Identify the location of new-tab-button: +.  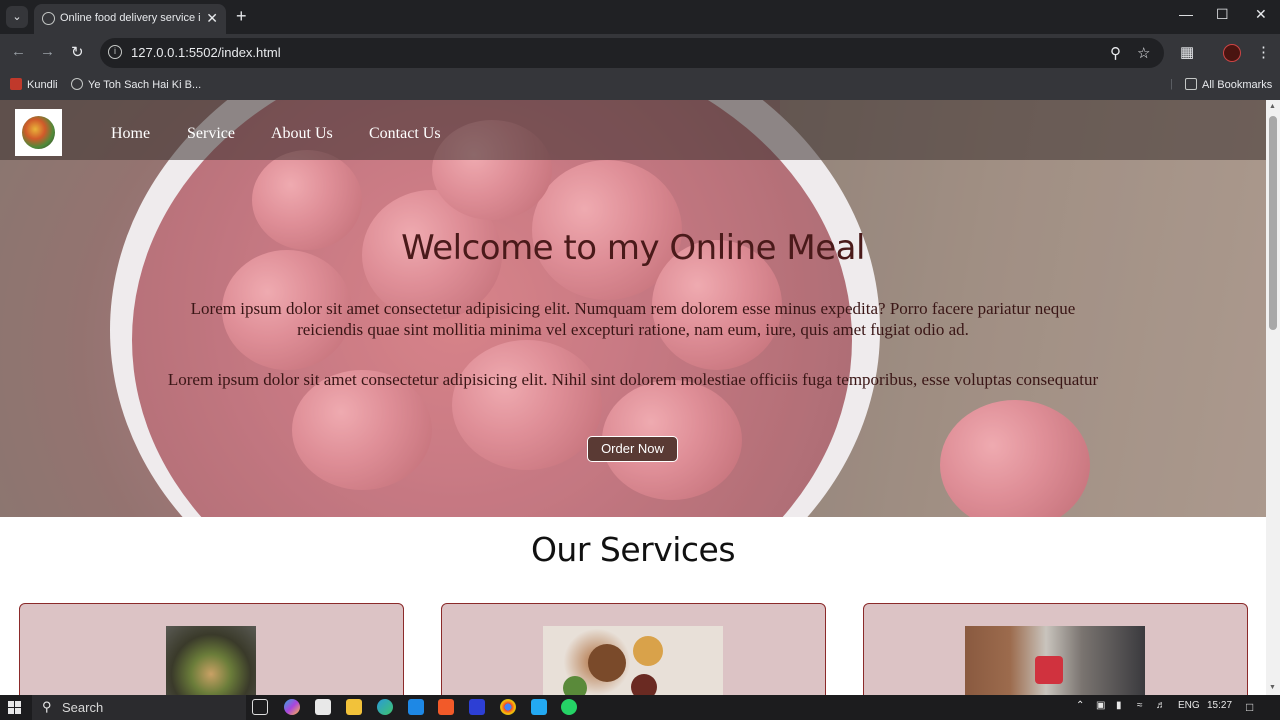
(241, 16).